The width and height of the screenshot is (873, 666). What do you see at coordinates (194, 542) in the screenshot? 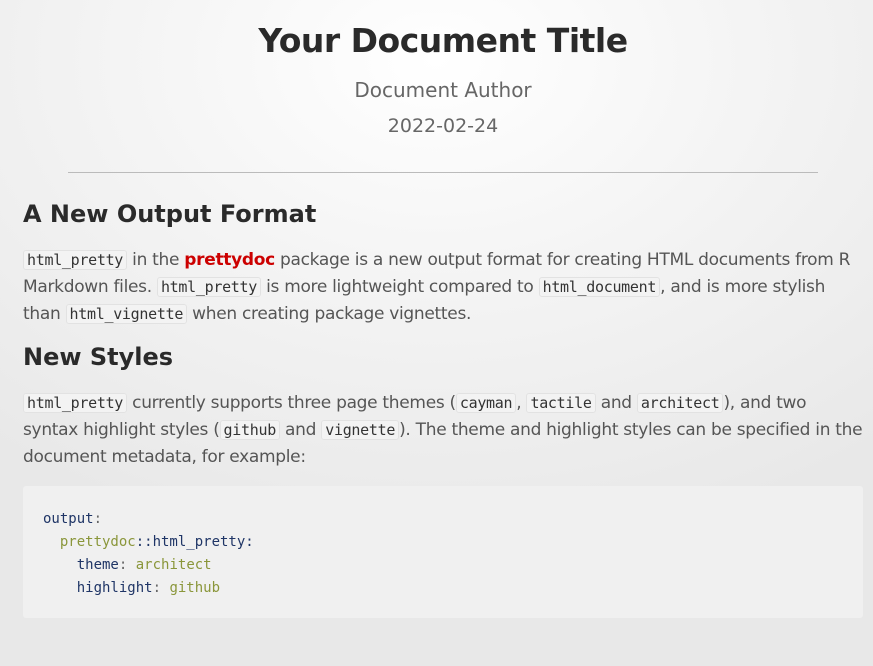
I see `yaml-key: ::html_pretty:` at bounding box center [194, 542].